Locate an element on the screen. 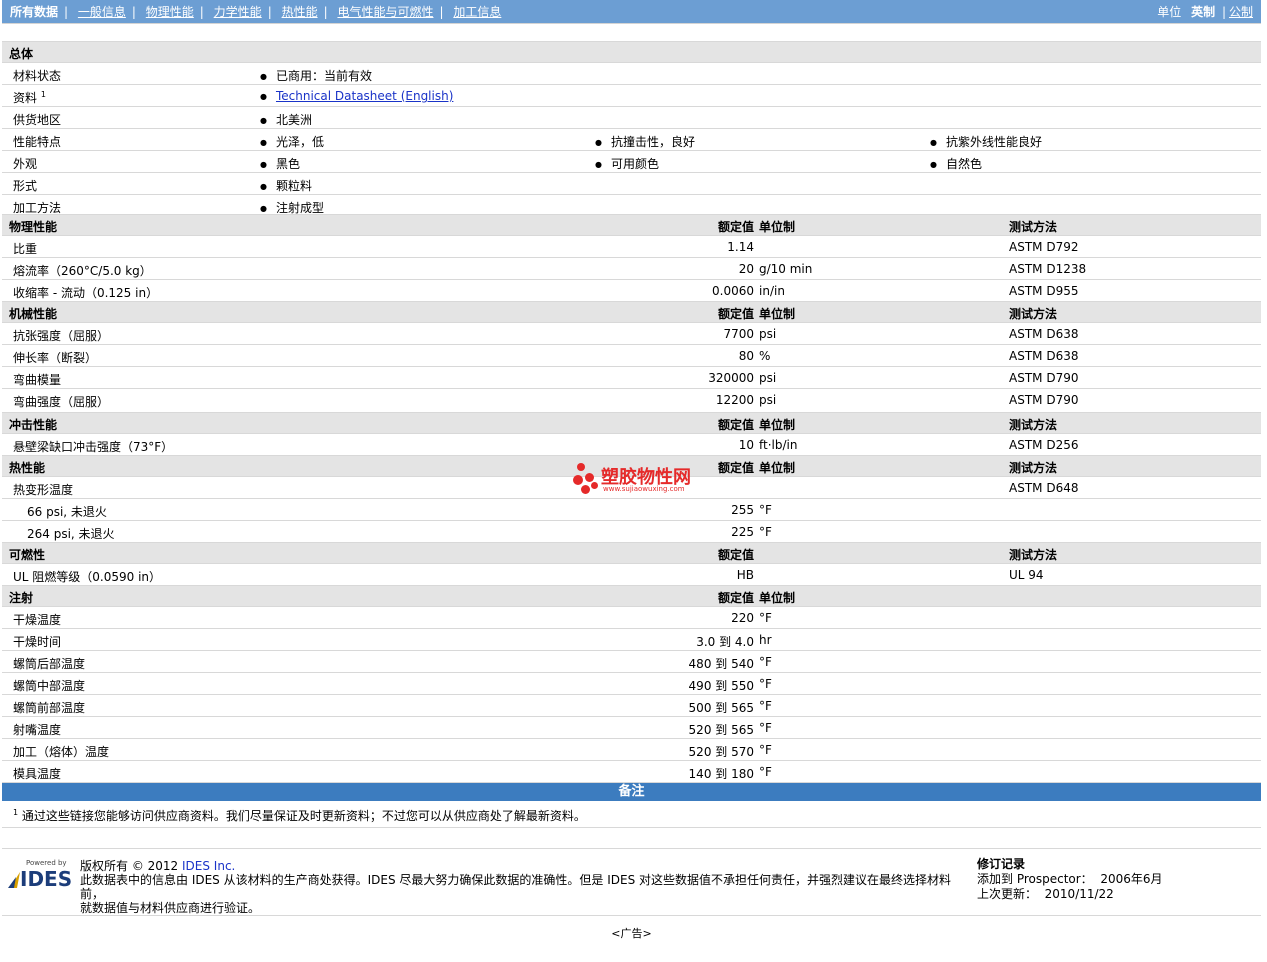  table-row: 加工（熔体）温度 520 到 570 °F is located at coordinates (631, 750).